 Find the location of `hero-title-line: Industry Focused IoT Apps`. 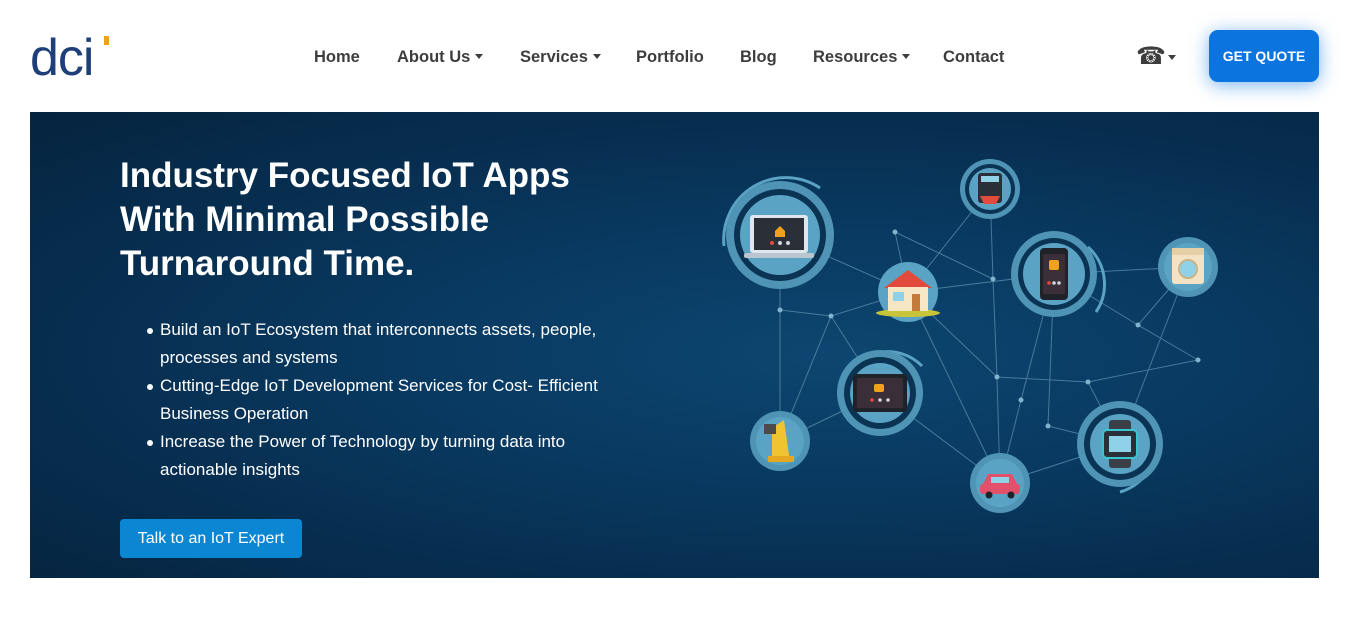

hero-title-line: Industry Focused IoT Apps is located at coordinates (345, 175).